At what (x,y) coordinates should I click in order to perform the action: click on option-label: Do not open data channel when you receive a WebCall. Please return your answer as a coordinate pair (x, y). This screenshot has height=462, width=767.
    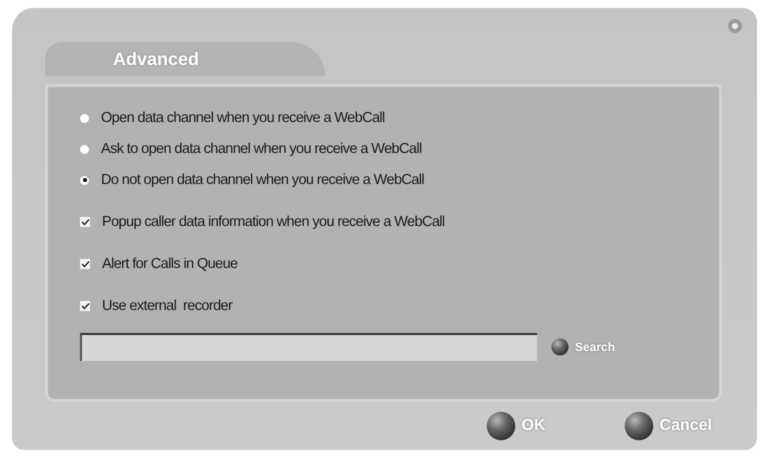
    Looking at the image, I should click on (262, 180).